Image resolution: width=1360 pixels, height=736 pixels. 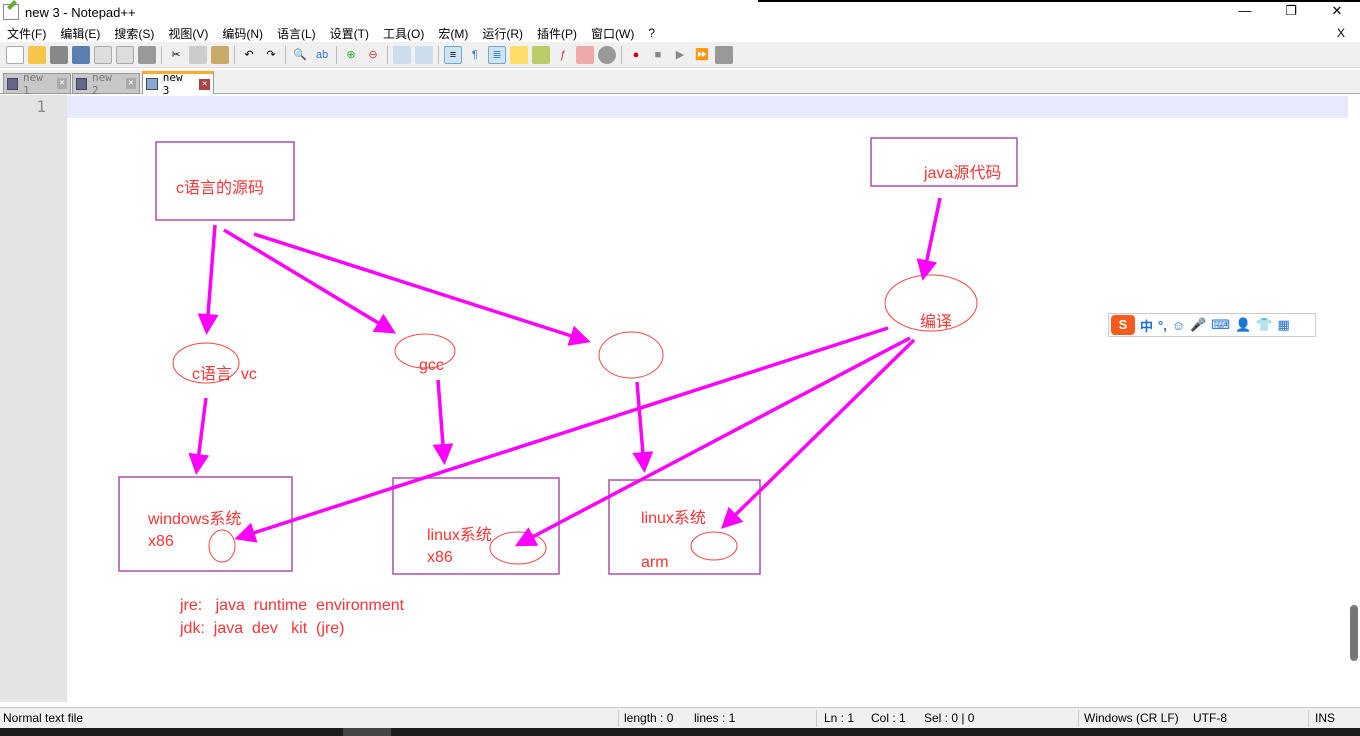 I want to click on emoji-icon: ☺, so click(x=1178, y=325).